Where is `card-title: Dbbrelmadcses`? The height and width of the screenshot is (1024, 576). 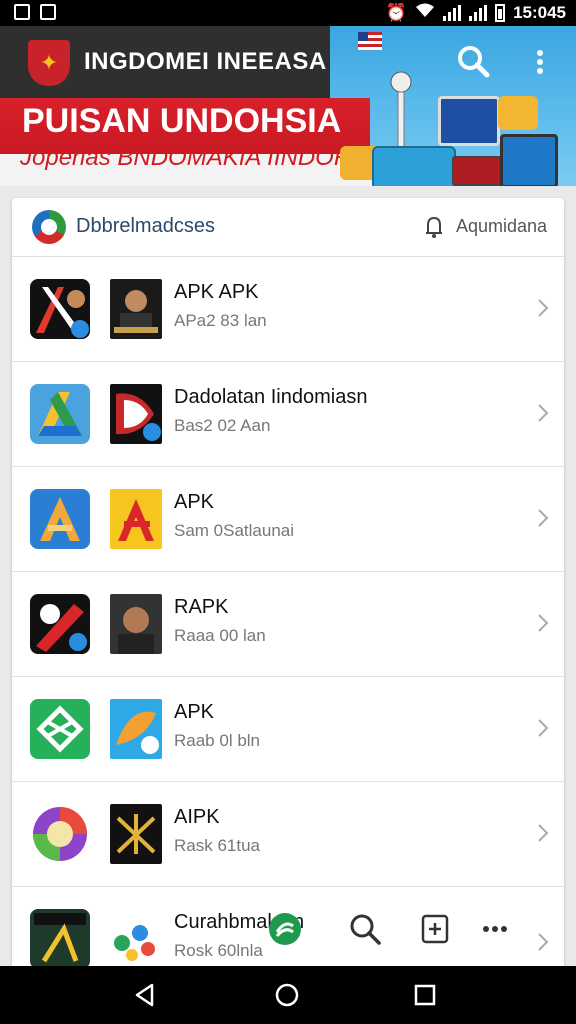 card-title: Dbbrelmadcses is located at coordinates (145, 226).